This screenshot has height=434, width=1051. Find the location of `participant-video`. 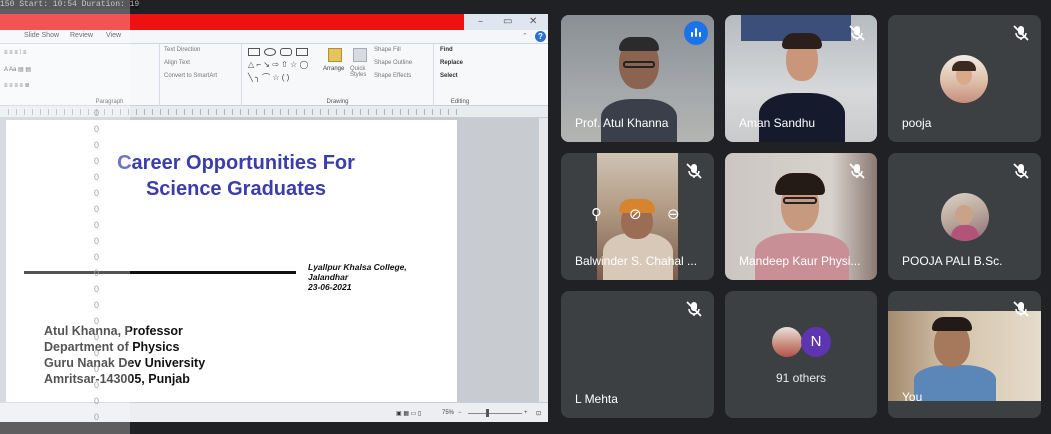

participant-video is located at coordinates (964, 356).